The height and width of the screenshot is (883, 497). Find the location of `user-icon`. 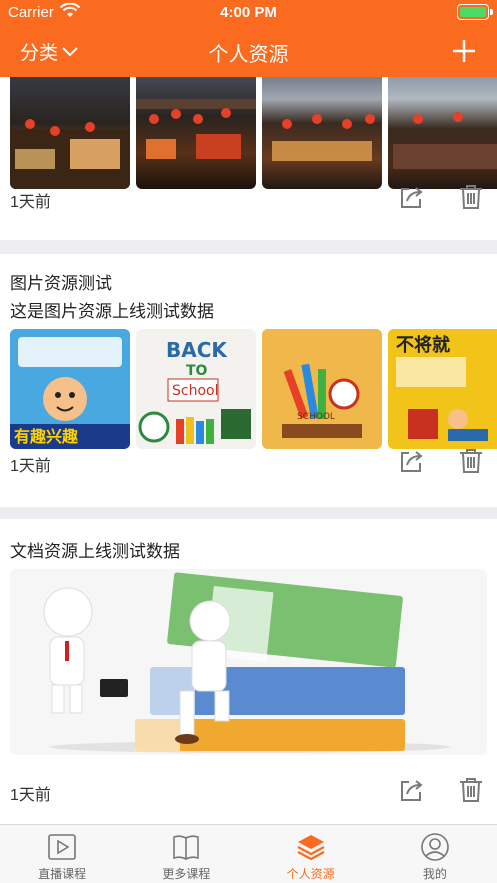

user-icon is located at coordinates (435, 847).